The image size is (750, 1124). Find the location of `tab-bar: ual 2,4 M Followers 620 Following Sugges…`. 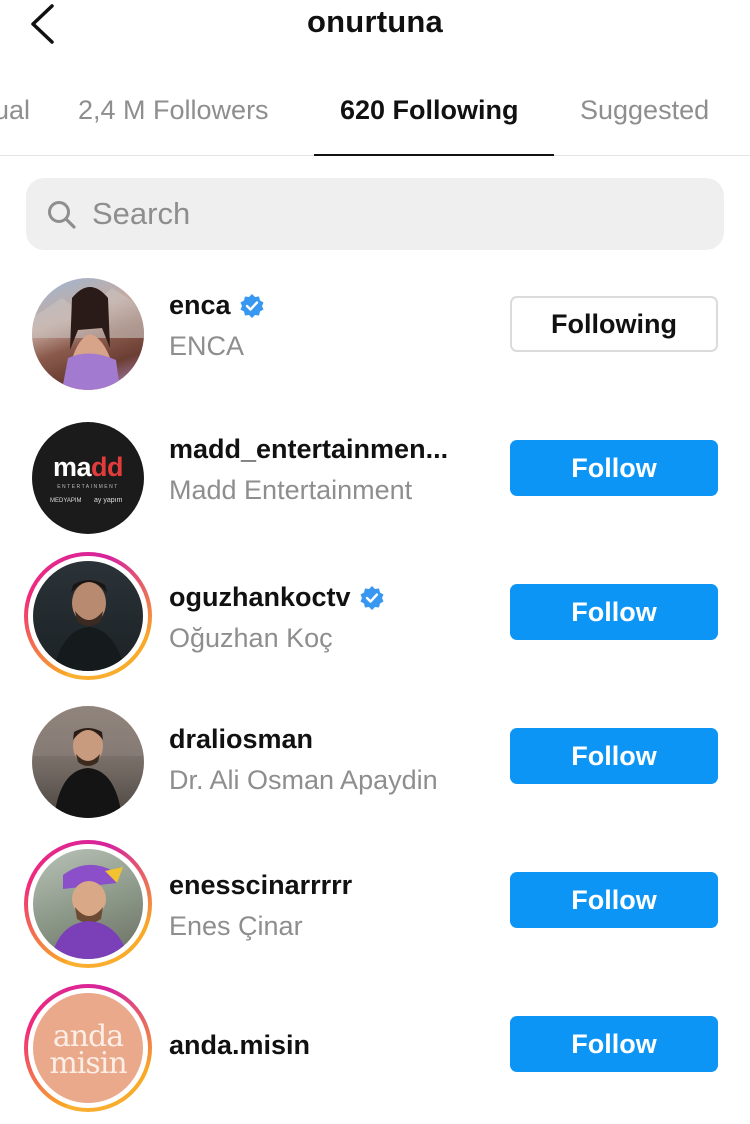

tab-bar: ual 2,4 M Followers 620 Following Sugges… is located at coordinates (375, 113).